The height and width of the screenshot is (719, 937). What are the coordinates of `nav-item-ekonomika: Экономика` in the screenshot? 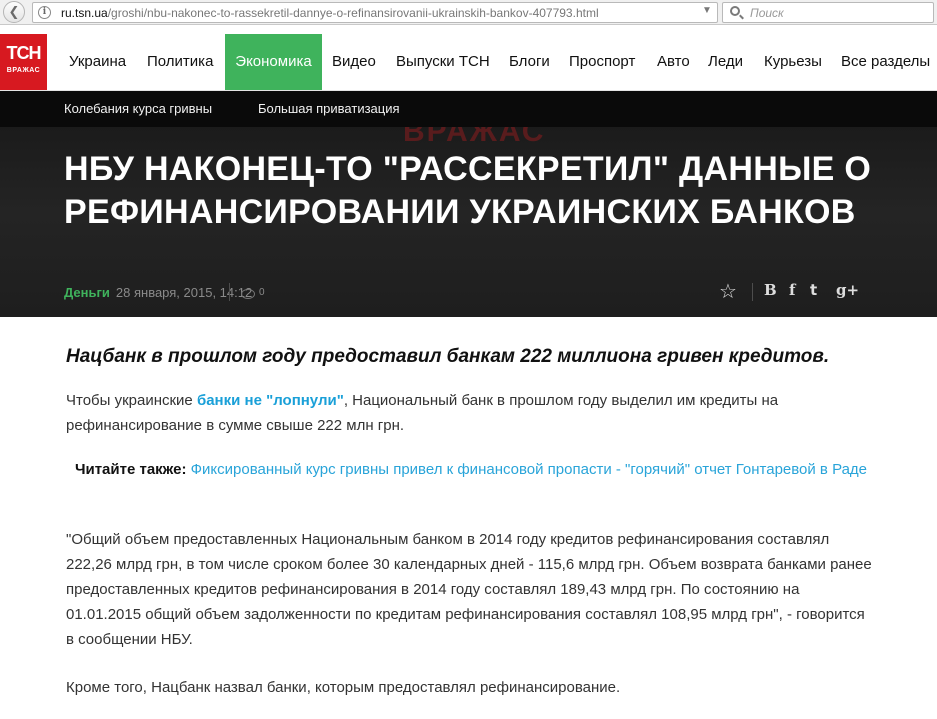 It's located at (273, 62).